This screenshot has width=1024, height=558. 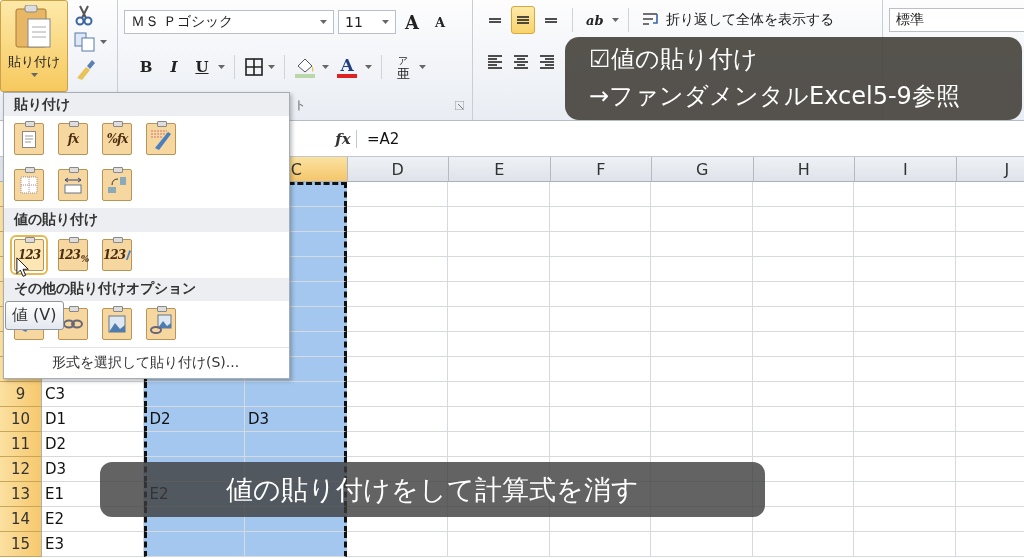 I want to click on vertical-align-button, so click(x=523, y=20).